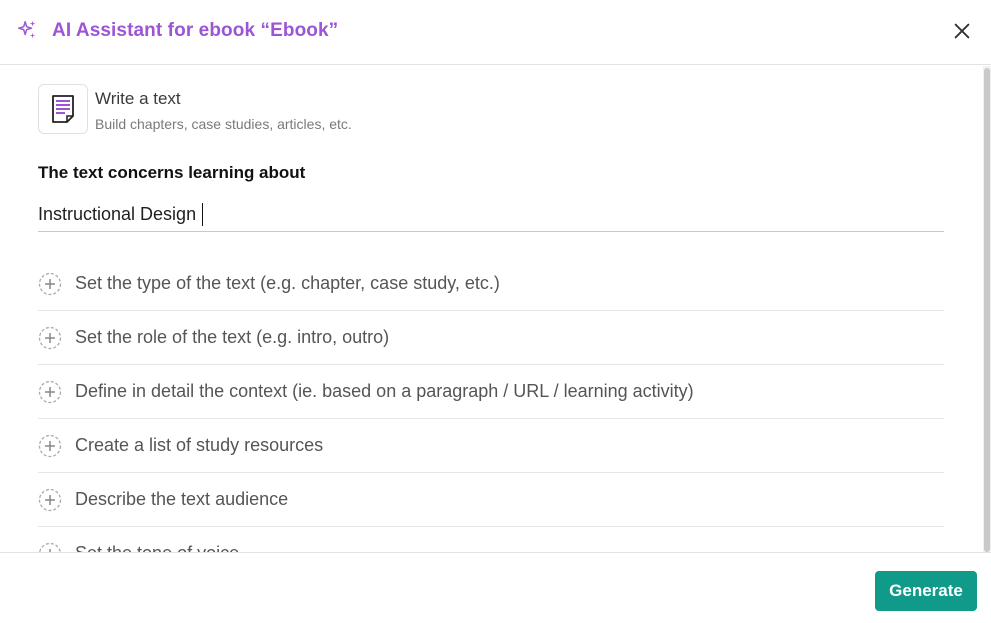 The image size is (991, 623). I want to click on option-audience: Describe the text audience, so click(491, 500).